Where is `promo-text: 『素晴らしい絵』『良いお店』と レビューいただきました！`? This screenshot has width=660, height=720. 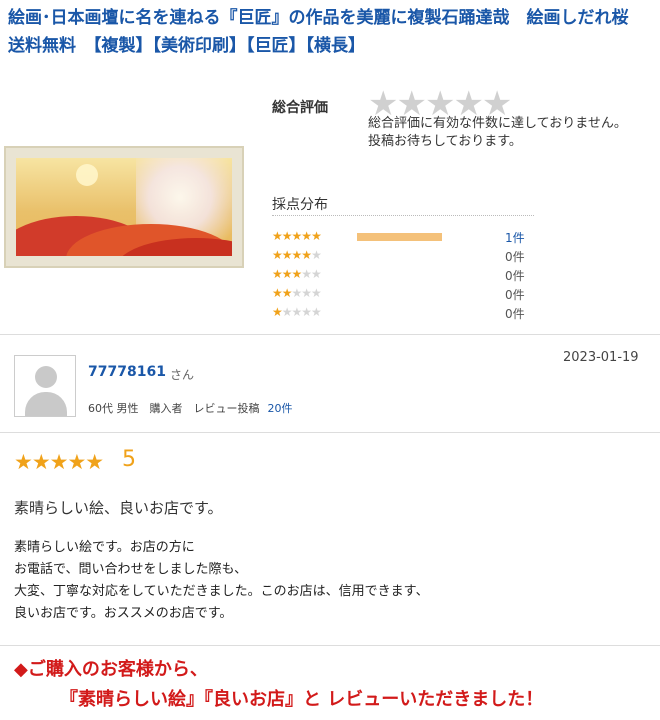
promo-text: 『素晴らしい絵』『良いお店』と レビューいただきました！ is located at coordinates (302, 699).